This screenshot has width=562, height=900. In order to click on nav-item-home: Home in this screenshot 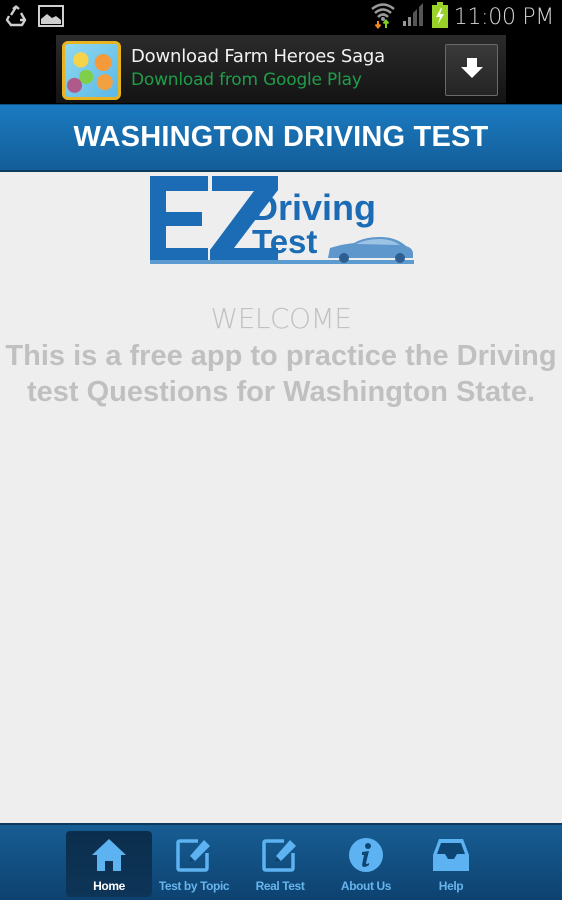, I will do `click(109, 864)`.